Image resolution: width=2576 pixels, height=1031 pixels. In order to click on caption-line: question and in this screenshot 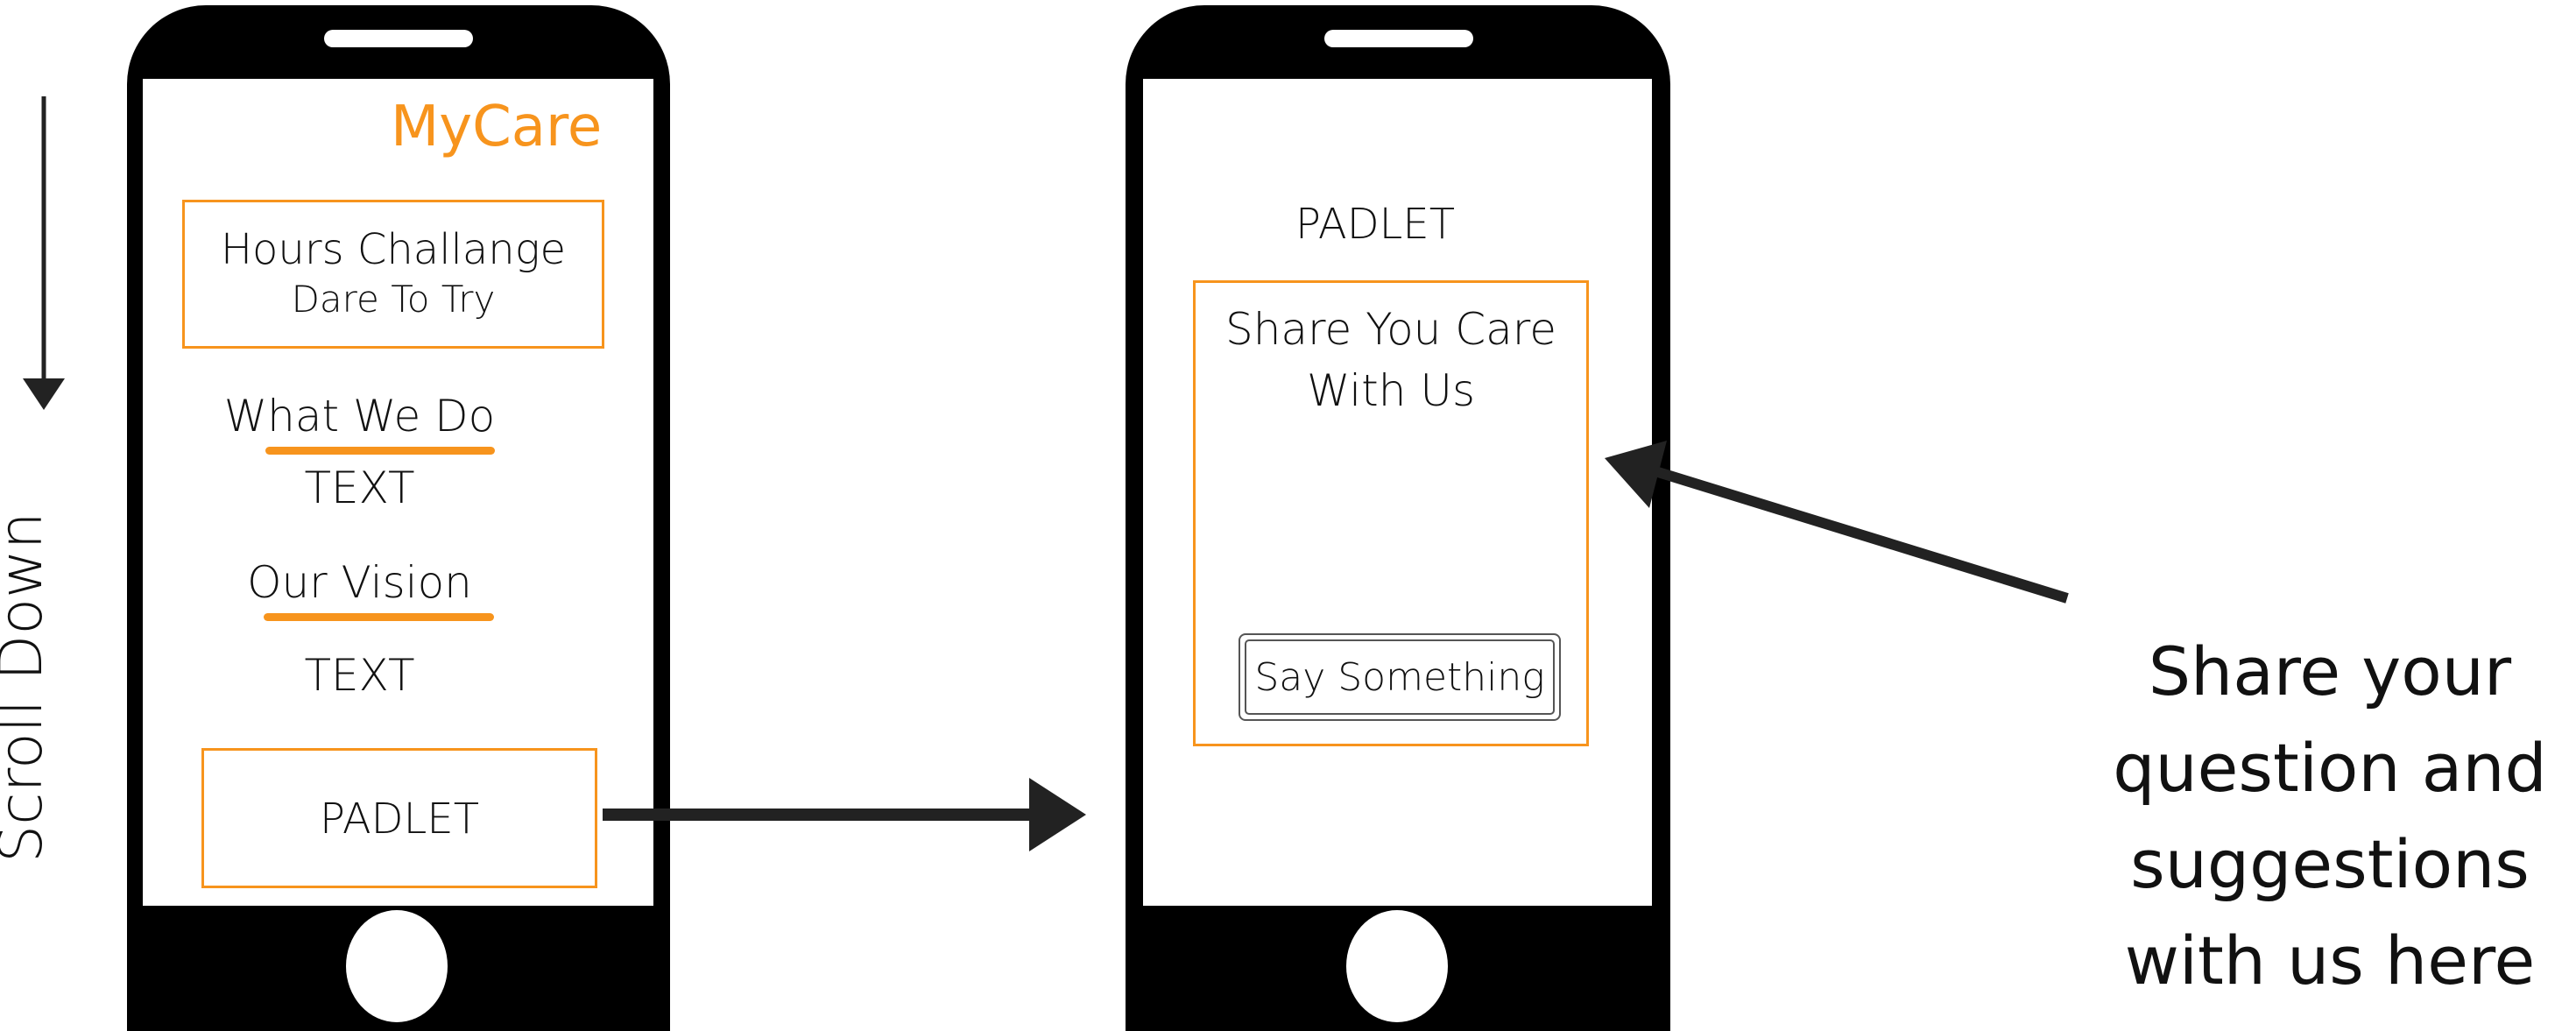, I will do `click(2330, 768)`.